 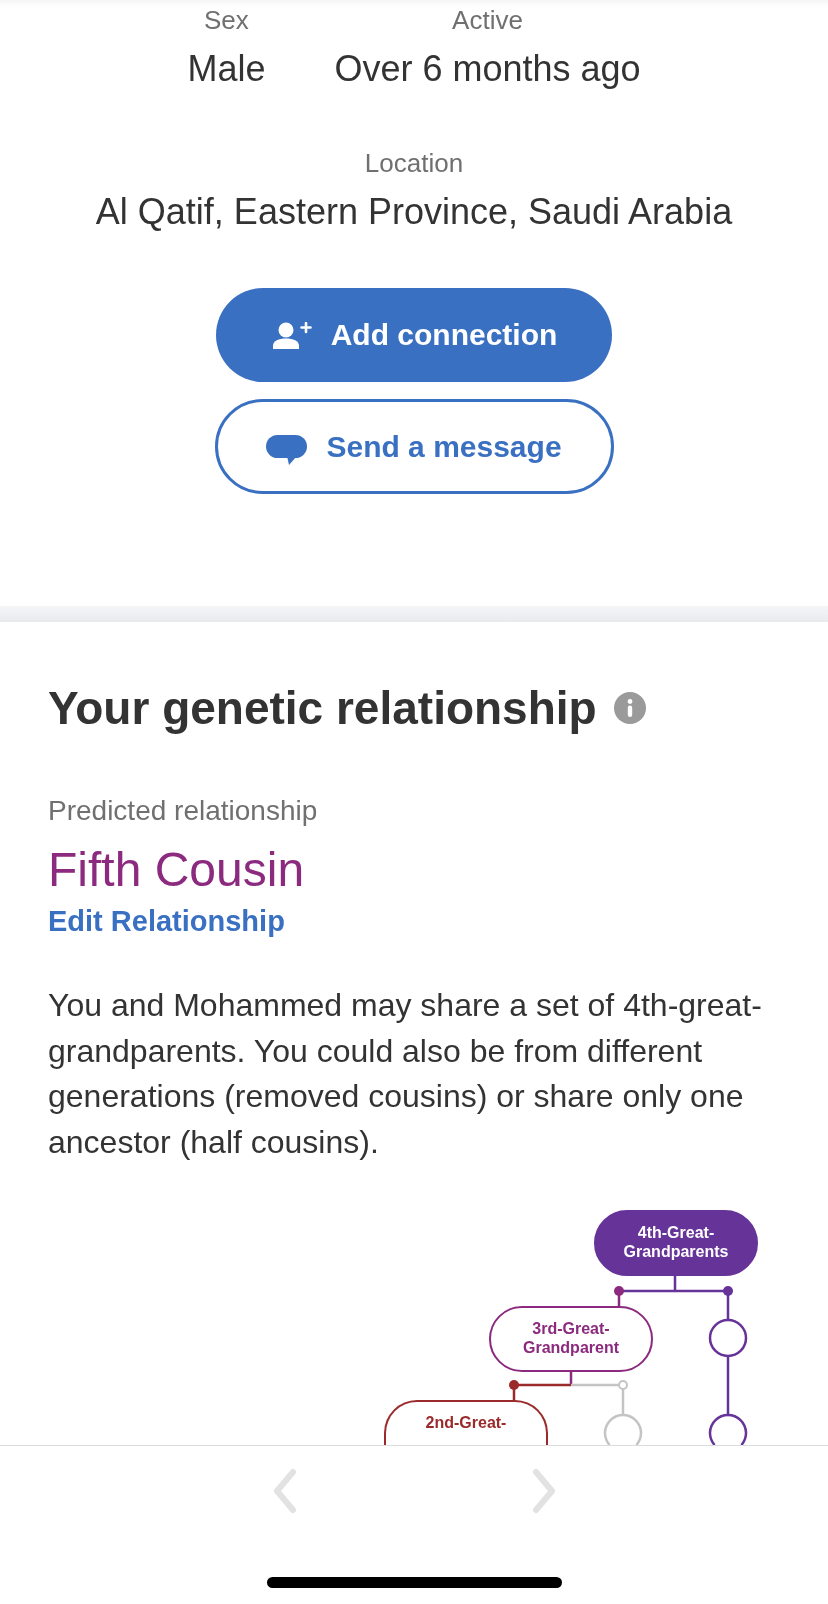 What do you see at coordinates (487, 69) in the screenshot?
I see `field-value: Over 6 months ago` at bounding box center [487, 69].